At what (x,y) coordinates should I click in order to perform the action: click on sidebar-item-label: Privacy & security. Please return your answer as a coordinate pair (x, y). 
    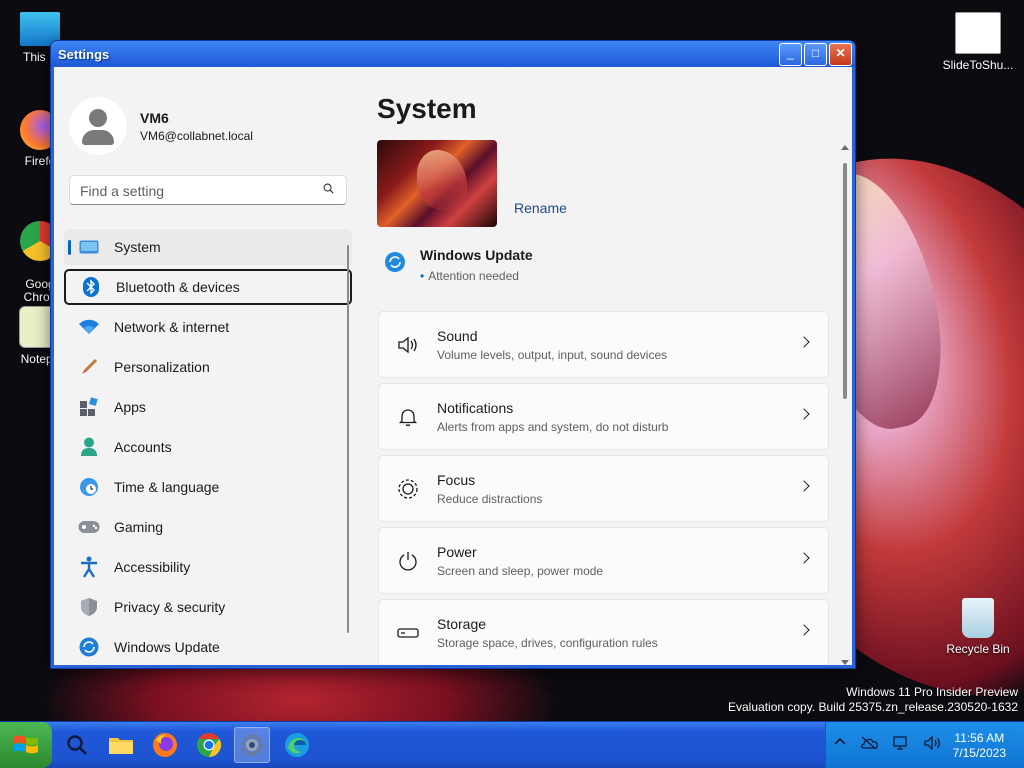
    Looking at the image, I should click on (170, 607).